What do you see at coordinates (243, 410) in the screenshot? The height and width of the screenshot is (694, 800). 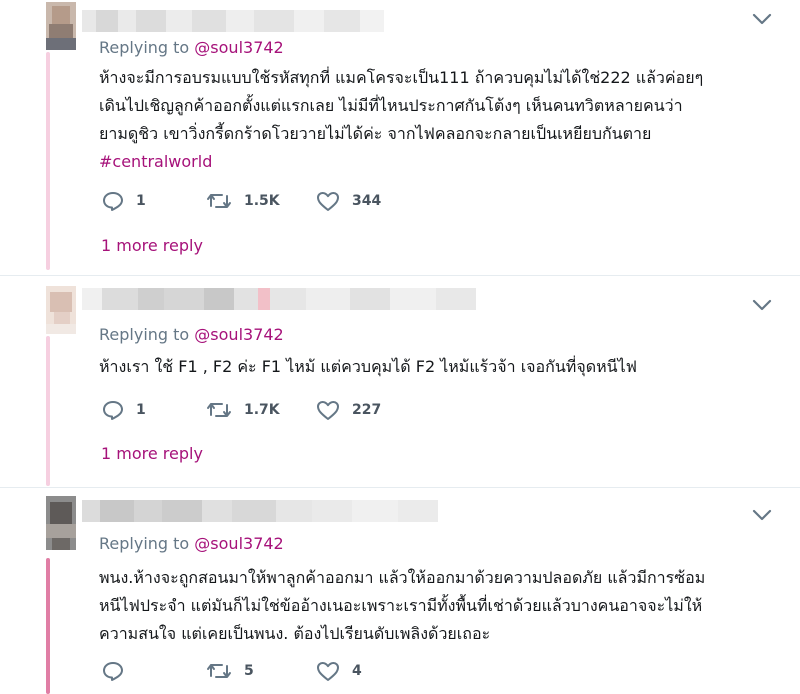 I see `retweet-button: 1.7K` at bounding box center [243, 410].